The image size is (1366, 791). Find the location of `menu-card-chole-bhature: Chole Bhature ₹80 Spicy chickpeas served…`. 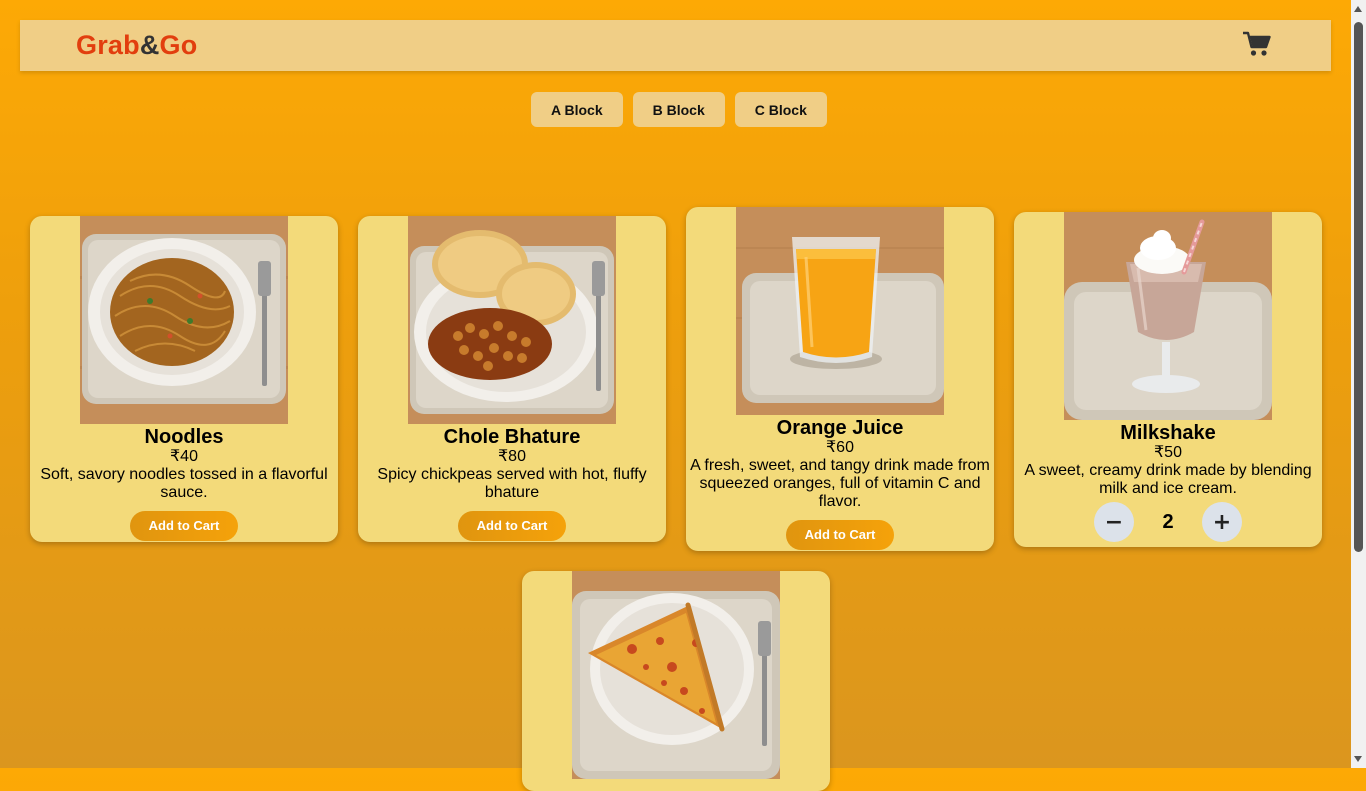

menu-card-chole-bhature: Chole Bhature ₹80 Spicy chickpeas served… is located at coordinates (512, 379).